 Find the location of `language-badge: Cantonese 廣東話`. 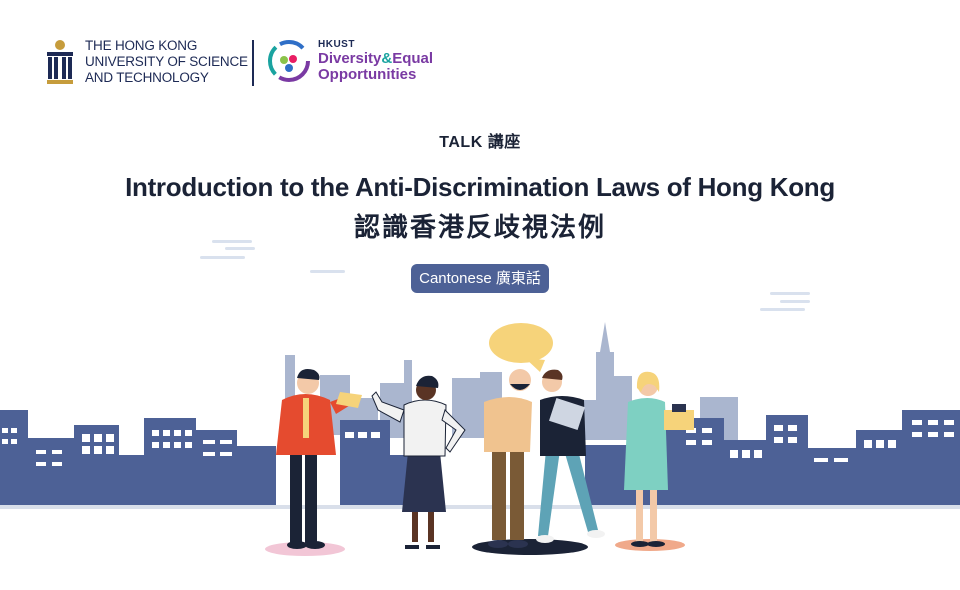

language-badge: Cantonese 廣東話 is located at coordinates (480, 278).